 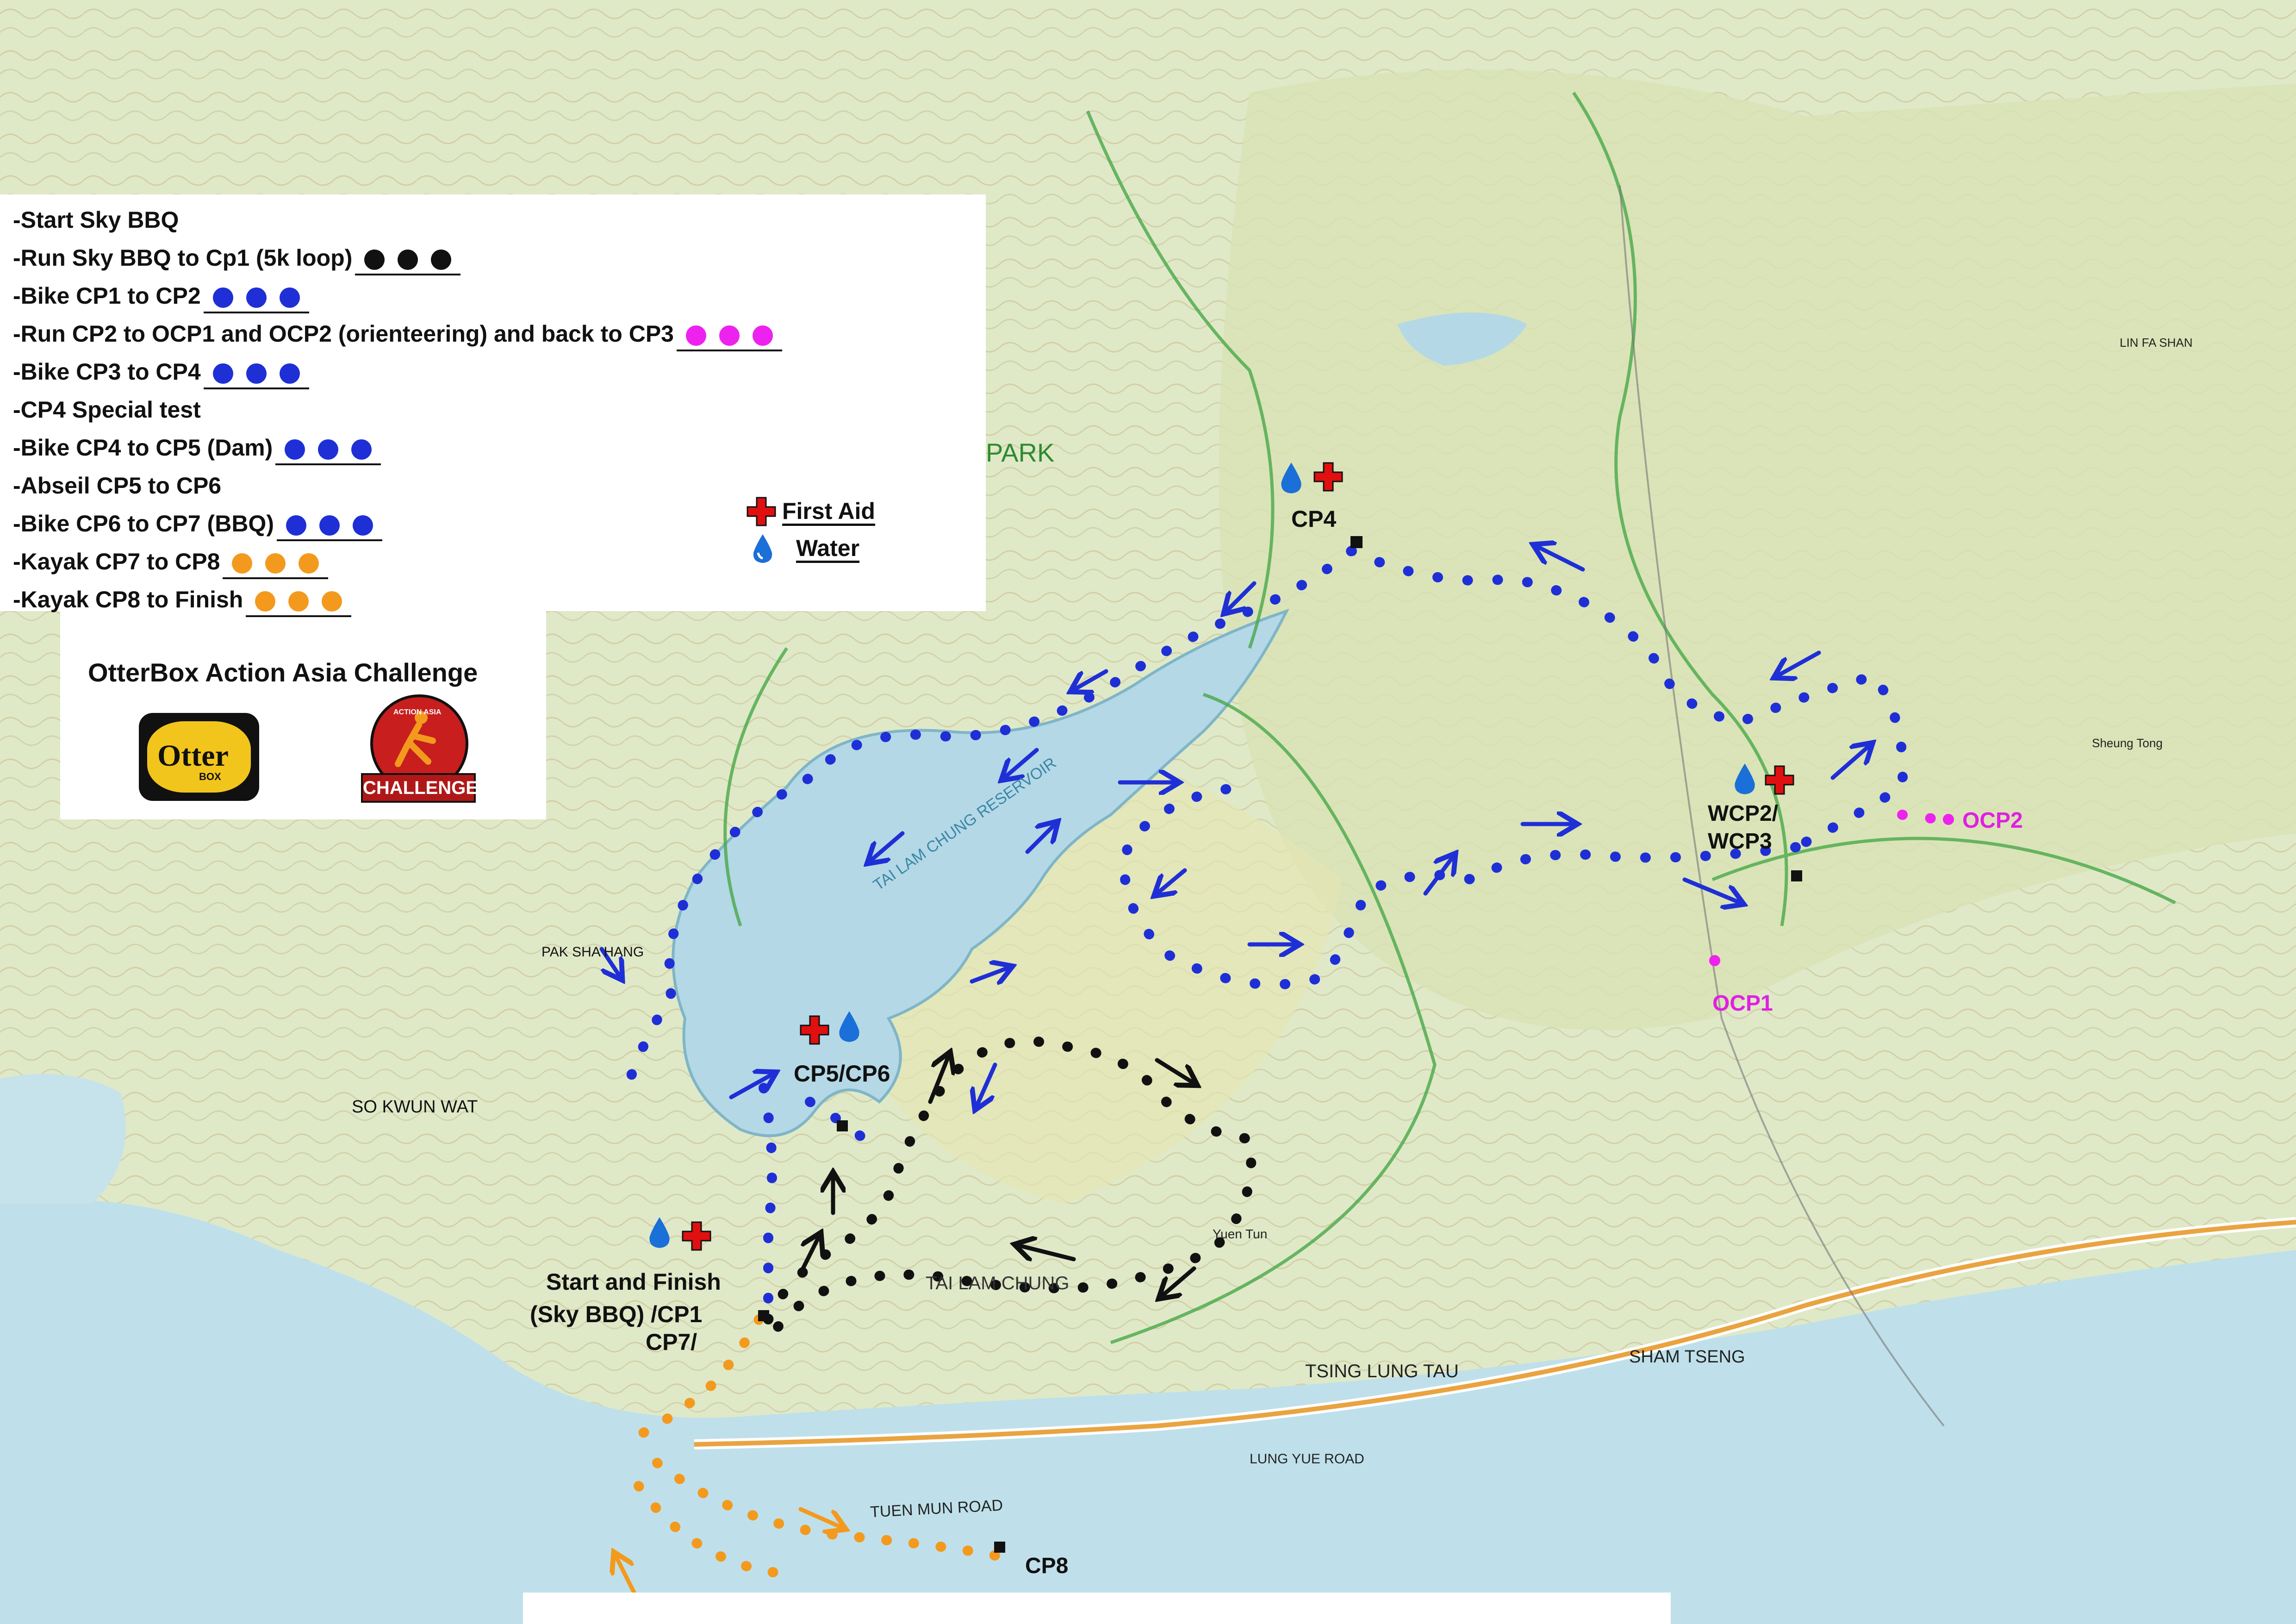 What do you see at coordinates (107, 372) in the screenshot?
I see `legend-item-text: -Bike CP3 to CP4` at bounding box center [107, 372].